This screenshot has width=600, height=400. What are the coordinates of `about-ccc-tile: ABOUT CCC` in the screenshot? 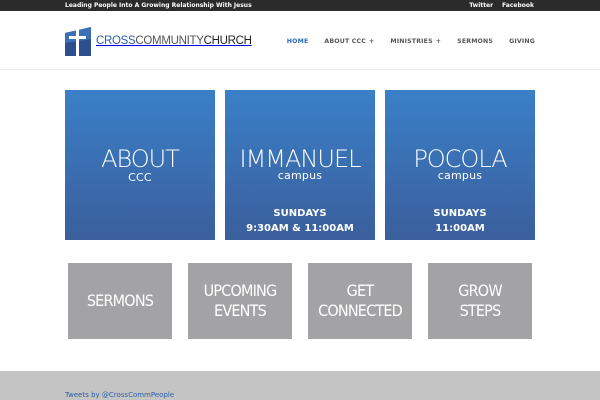 It's located at (140, 165).